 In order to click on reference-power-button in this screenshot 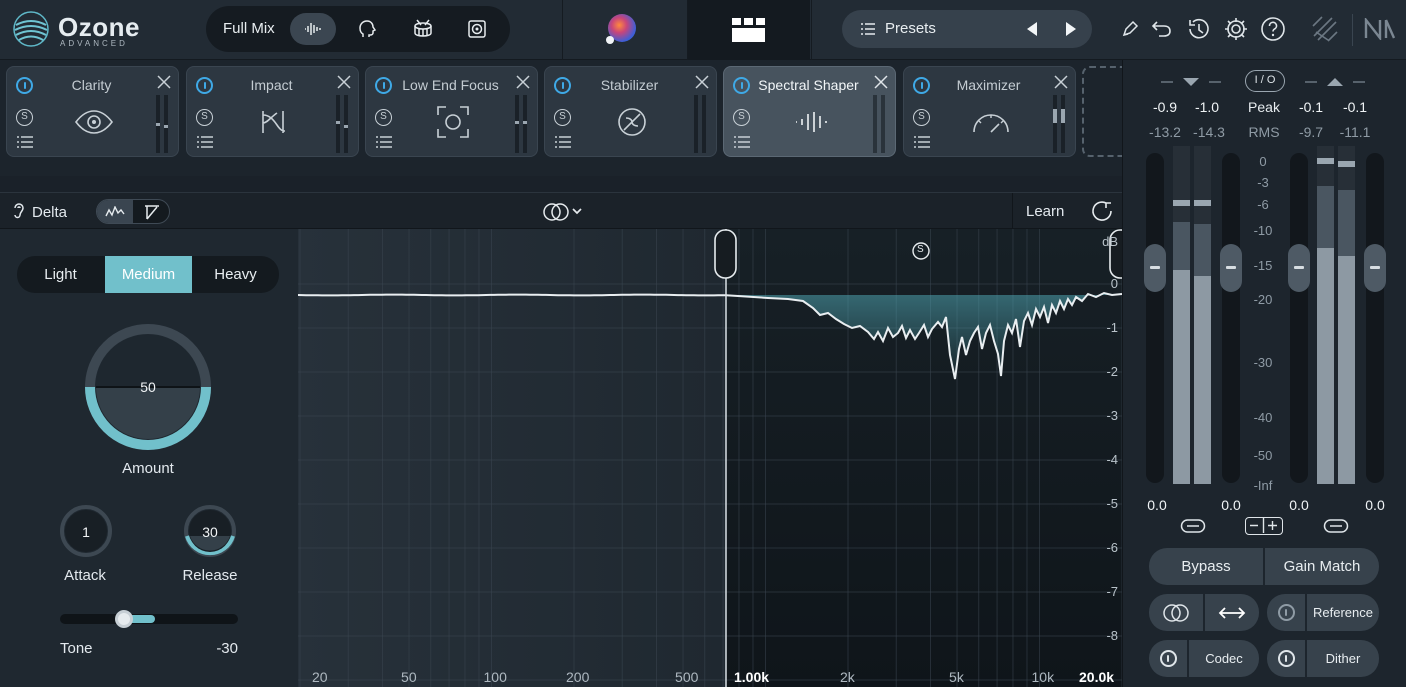, I will do `click(1286, 612)`.